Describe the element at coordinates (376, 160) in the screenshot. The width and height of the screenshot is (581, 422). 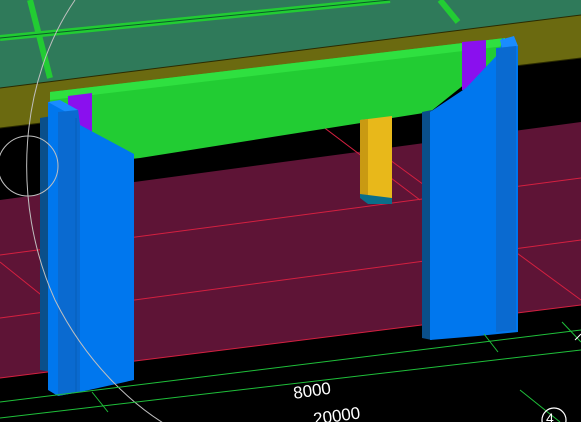
I see `yellow-post` at that location.